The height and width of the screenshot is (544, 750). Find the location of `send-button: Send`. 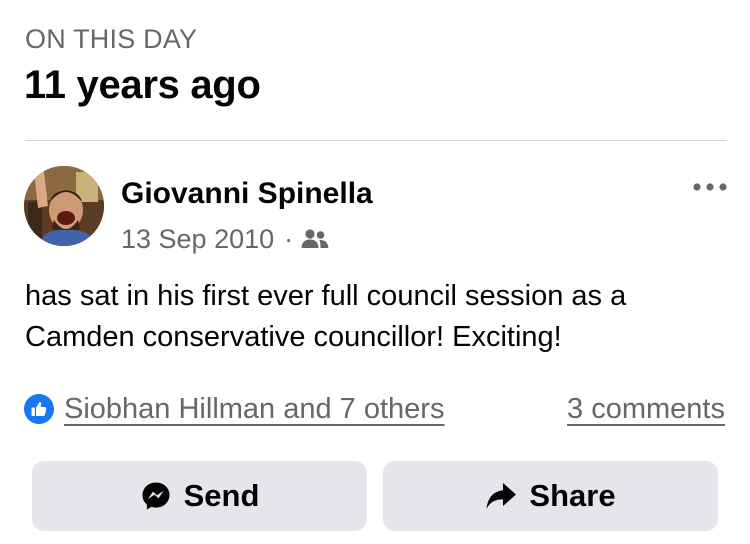

send-button: Send is located at coordinates (199, 496).